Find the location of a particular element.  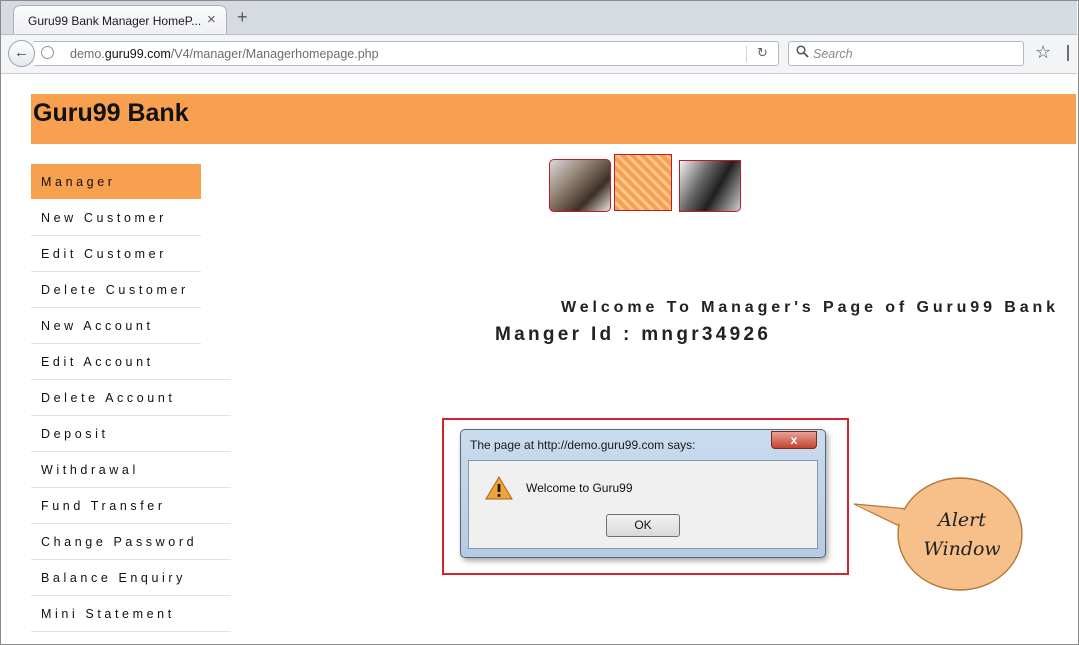

welcome-message: Welcome To Manager's Page of Guru99 Bank is located at coordinates (810, 307).